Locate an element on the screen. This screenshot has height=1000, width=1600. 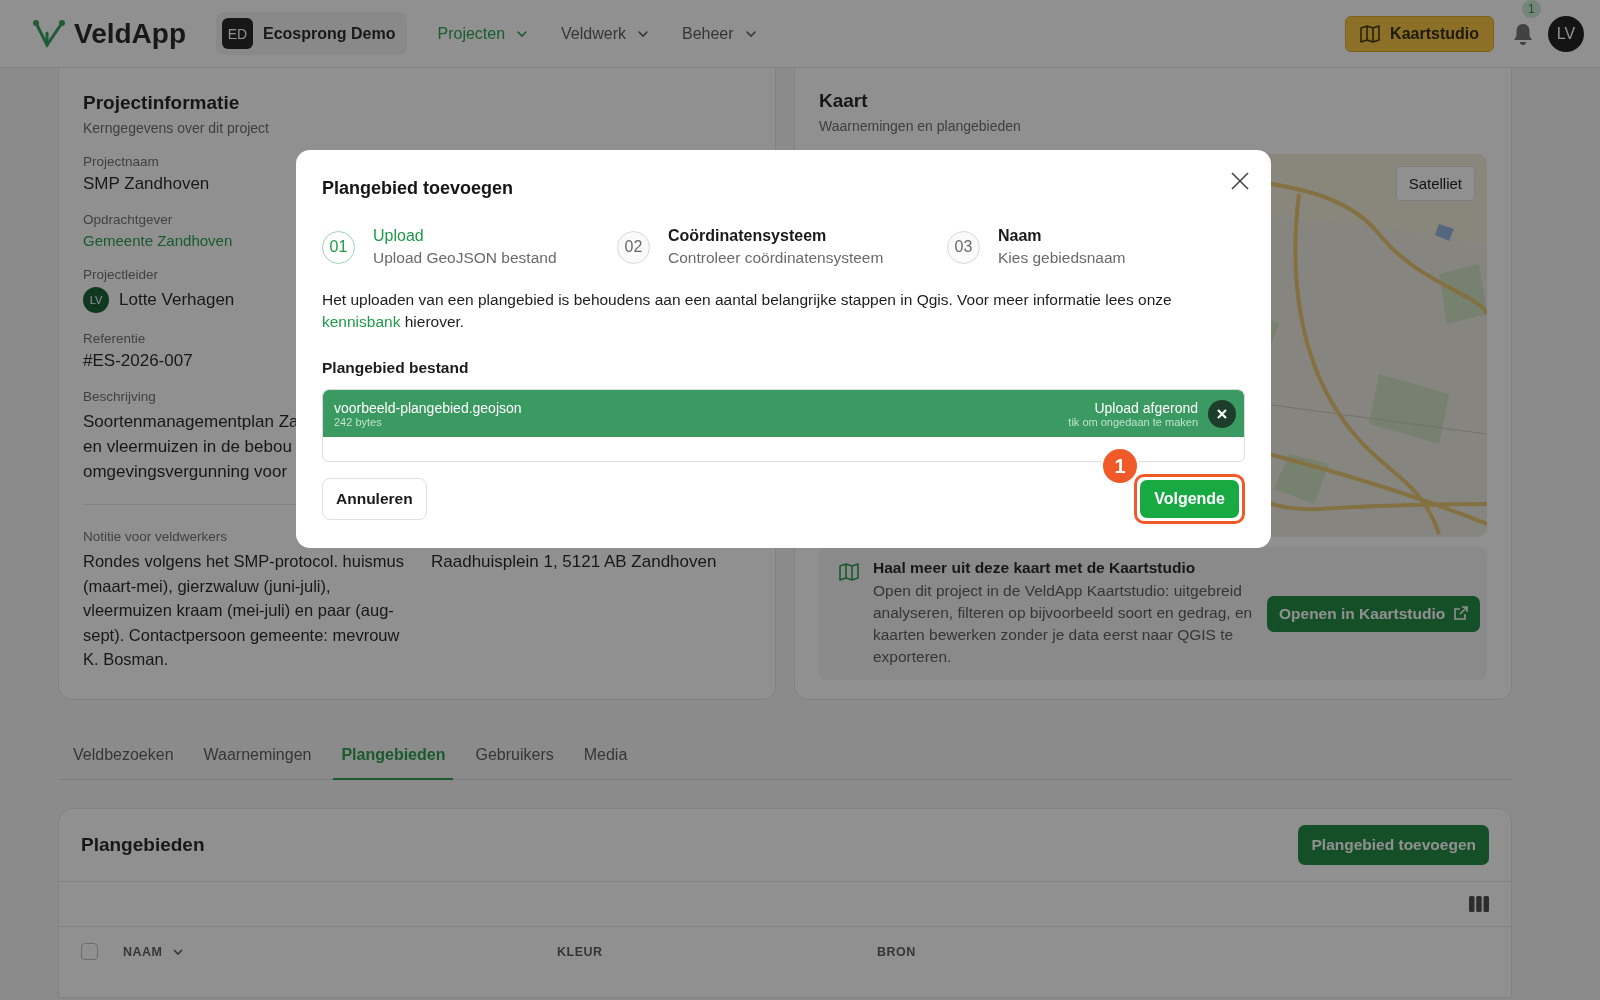
field-value: #ES-2026-007 is located at coordinates (138, 361).